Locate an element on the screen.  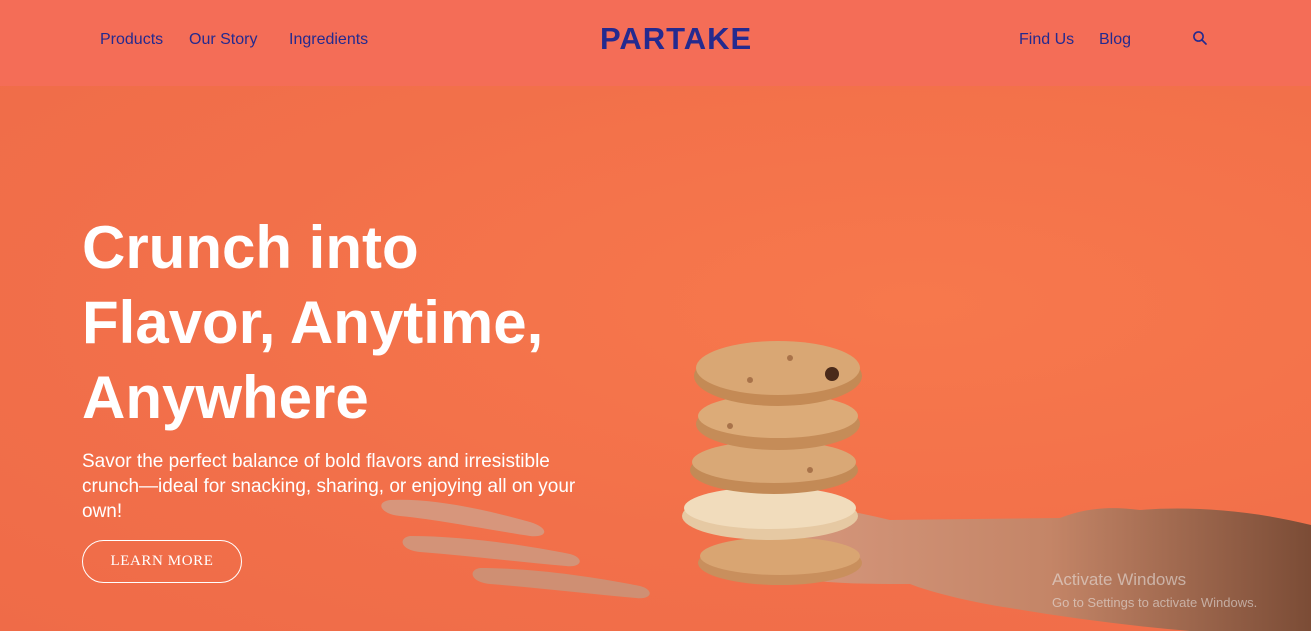
hero-headline-line: Flavor, Anytime, is located at coordinates (313, 322).